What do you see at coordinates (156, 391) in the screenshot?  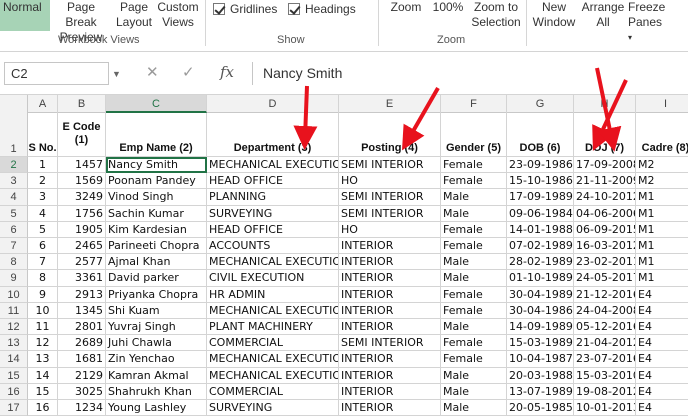 I see `cell-emp-name: Shahrukh Khan` at bounding box center [156, 391].